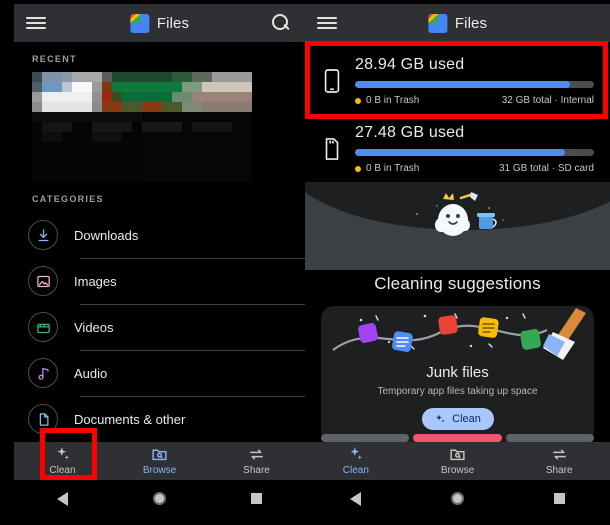  I want to click on audio-note-icon, so click(43, 373).